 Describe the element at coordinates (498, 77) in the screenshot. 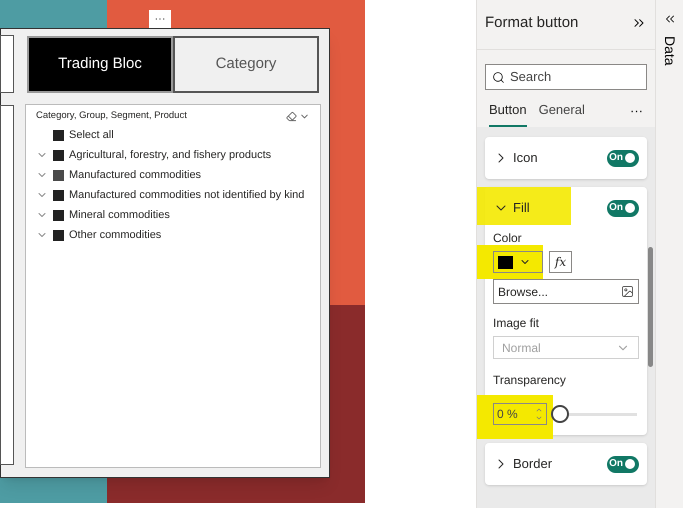

I see `search-icon` at that location.